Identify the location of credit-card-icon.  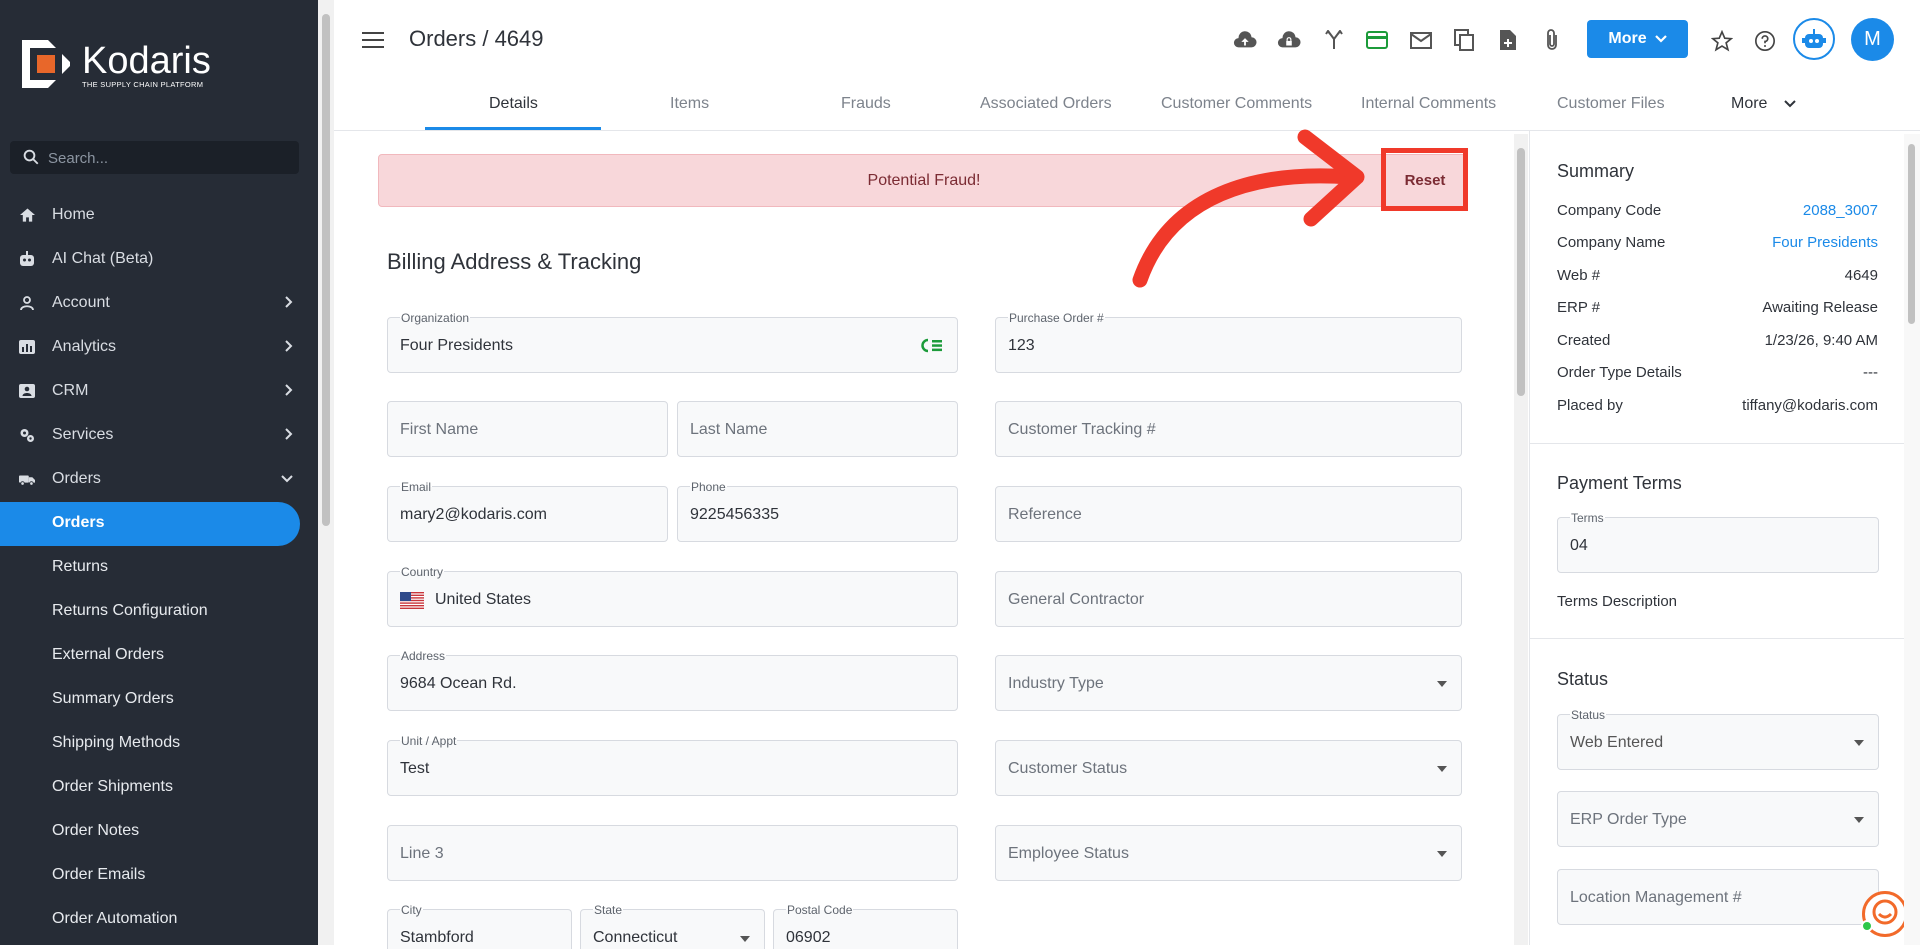
(1377, 40).